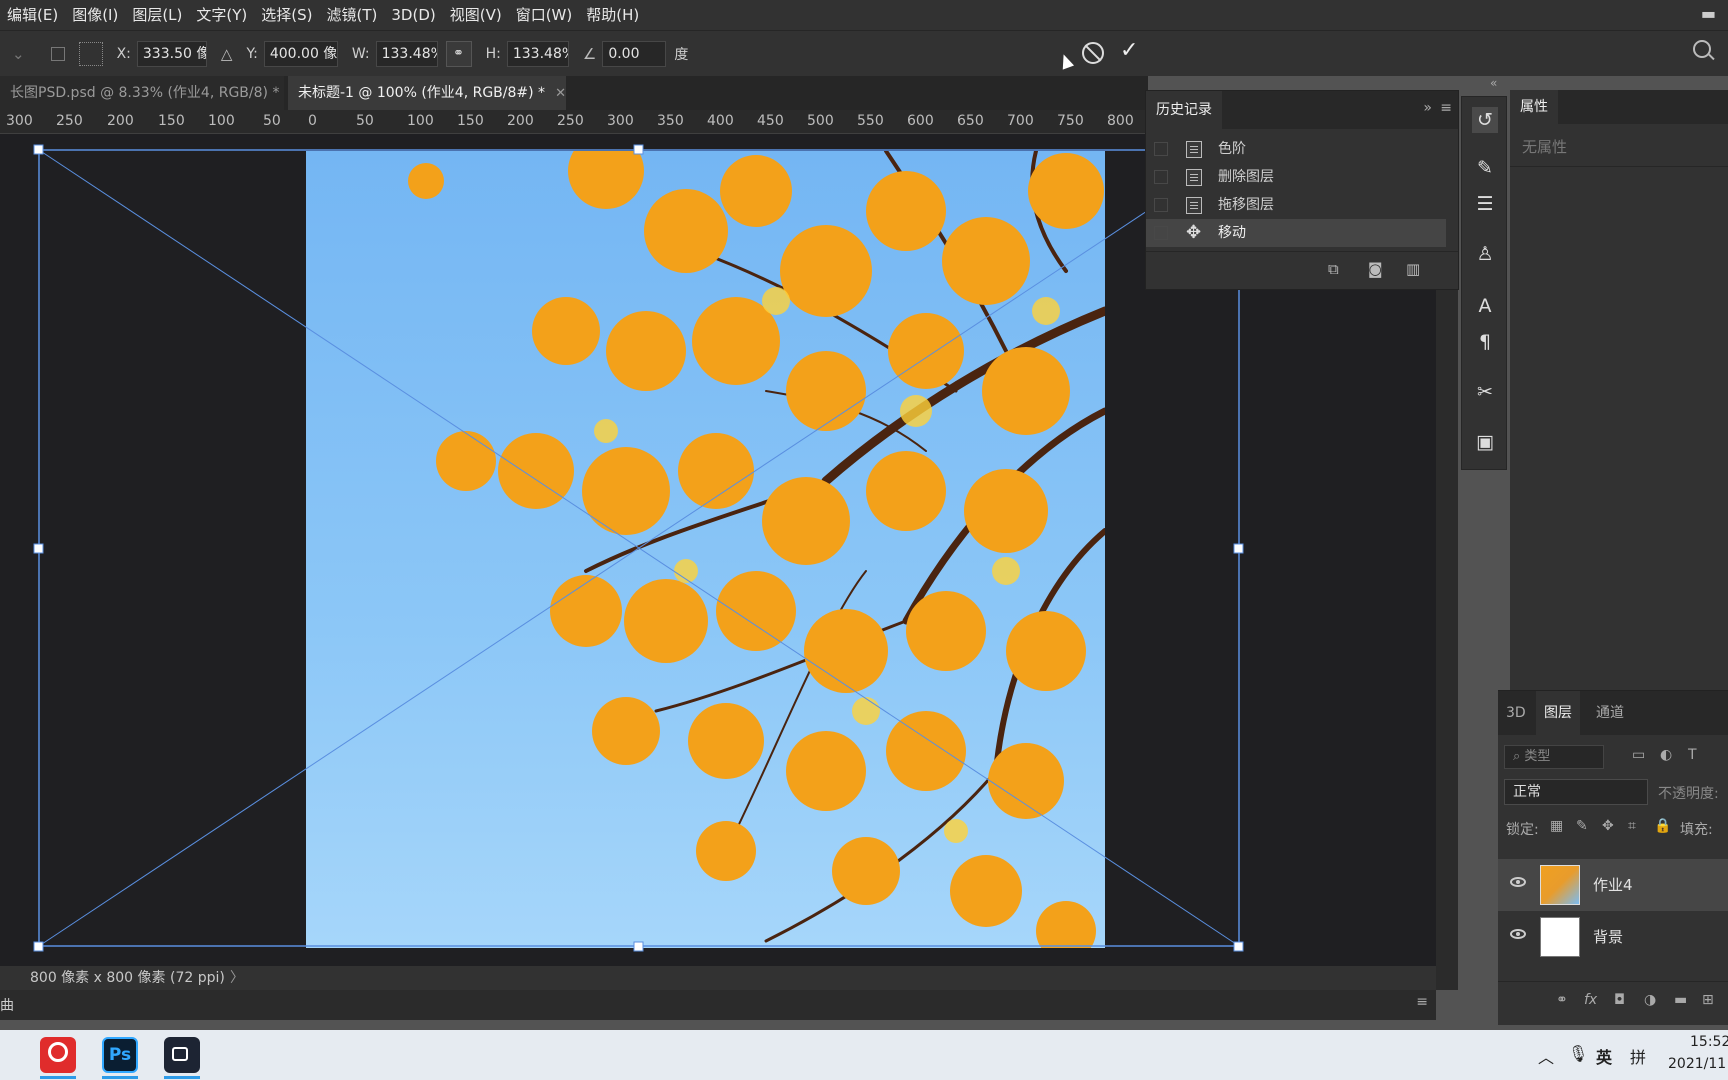 The width and height of the screenshot is (1728, 1080). Describe the element at coordinates (427, 93) in the screenshot. I see `tab-untitled-1: 未标题-1 @ 100% (作业4, RGB/8#) * ✕` at that location.